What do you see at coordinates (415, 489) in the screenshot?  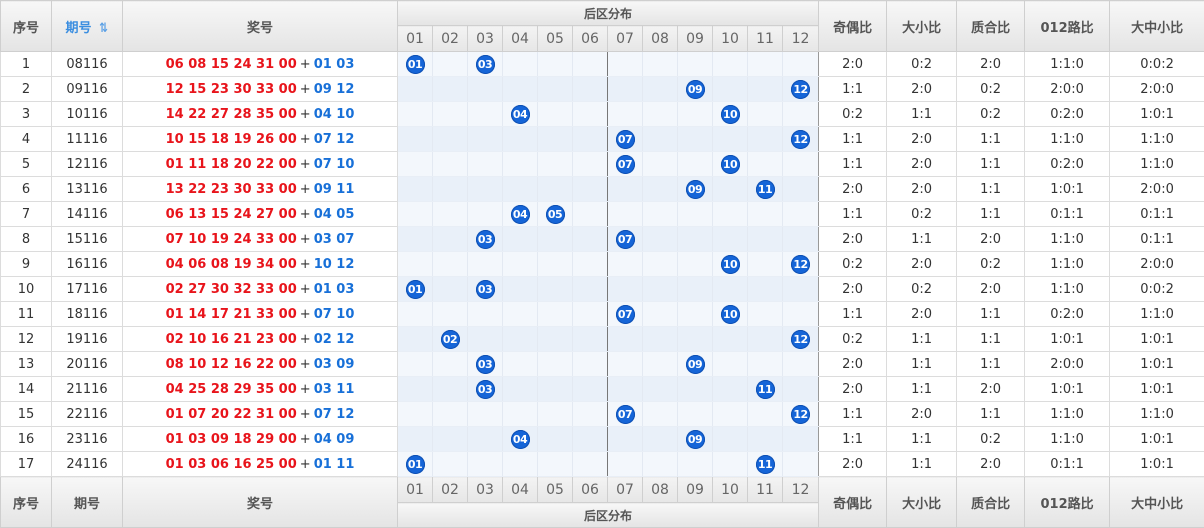 I see `zone-number-footer: 01` at bounding box center [415, 489].